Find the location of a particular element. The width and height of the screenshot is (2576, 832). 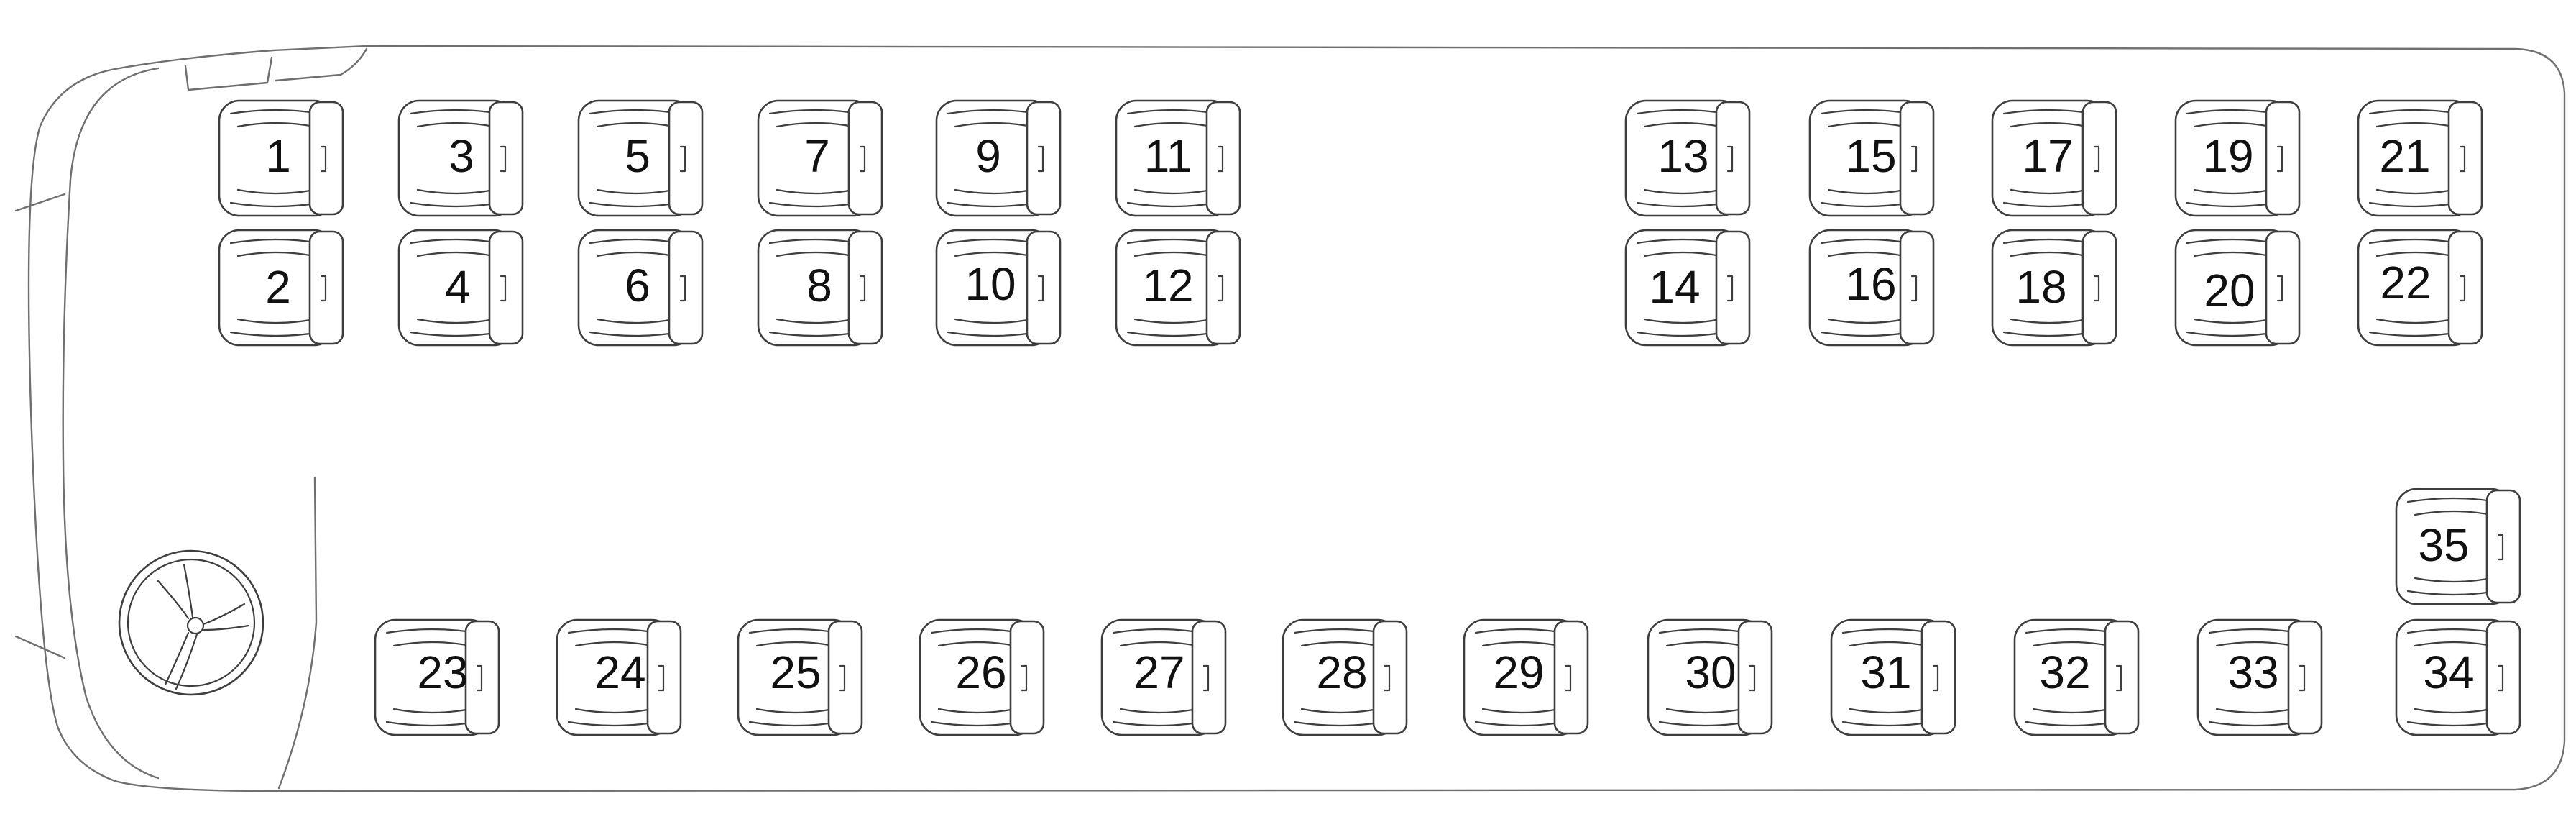

svg-text: 6 is located at coordinates (637, 285).